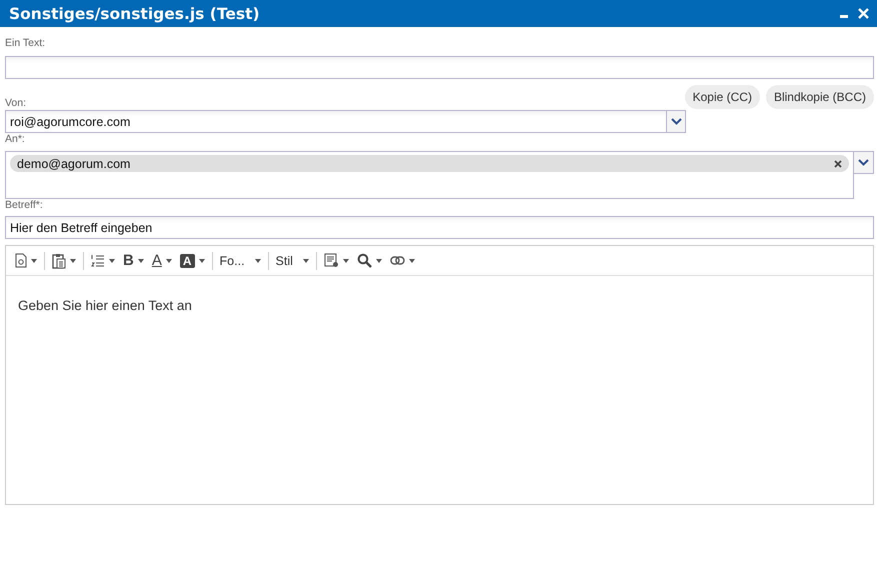  What do you see at coordinates (128, 260) in the screenshot?
I see `bold-label: B` at bounding box center [128, 260].